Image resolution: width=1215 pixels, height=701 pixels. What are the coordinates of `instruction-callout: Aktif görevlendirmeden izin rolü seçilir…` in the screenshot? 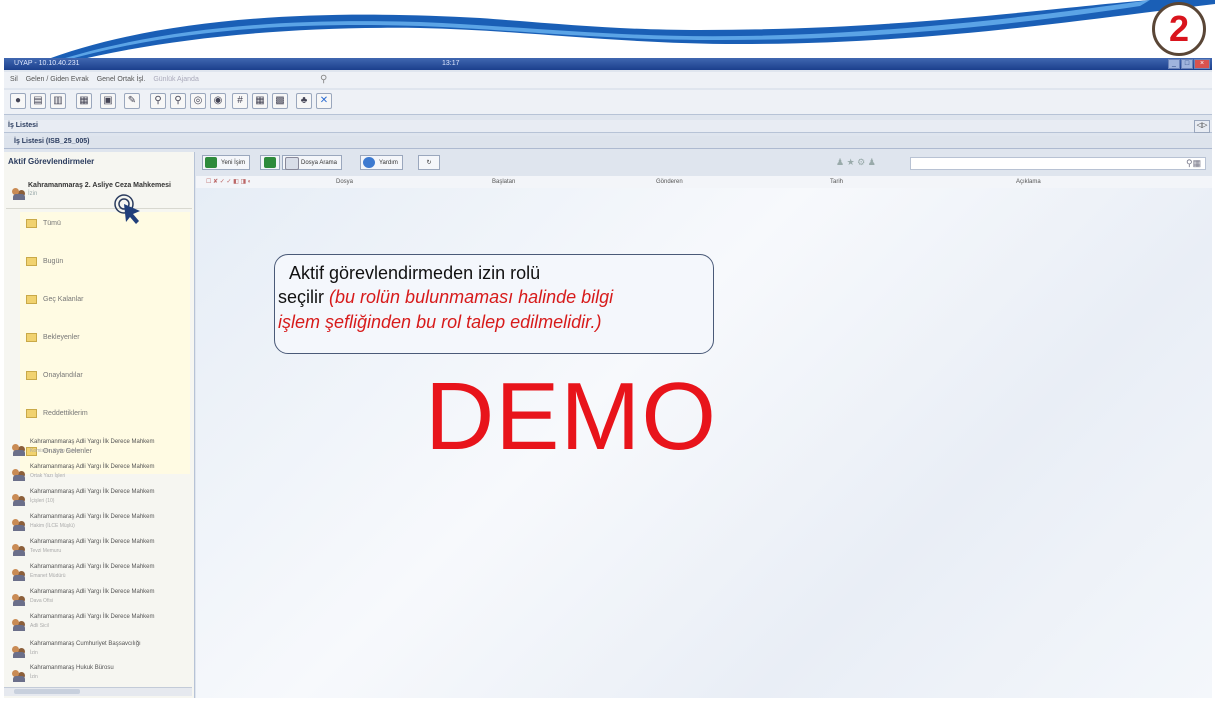 It's located at (494, 304).